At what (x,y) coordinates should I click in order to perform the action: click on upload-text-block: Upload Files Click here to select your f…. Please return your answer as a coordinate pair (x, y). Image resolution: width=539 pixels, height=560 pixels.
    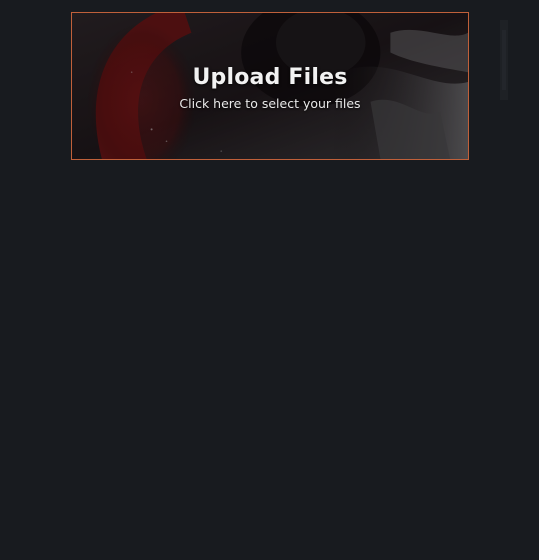
    Looking at the image, I should click on (270, 88).